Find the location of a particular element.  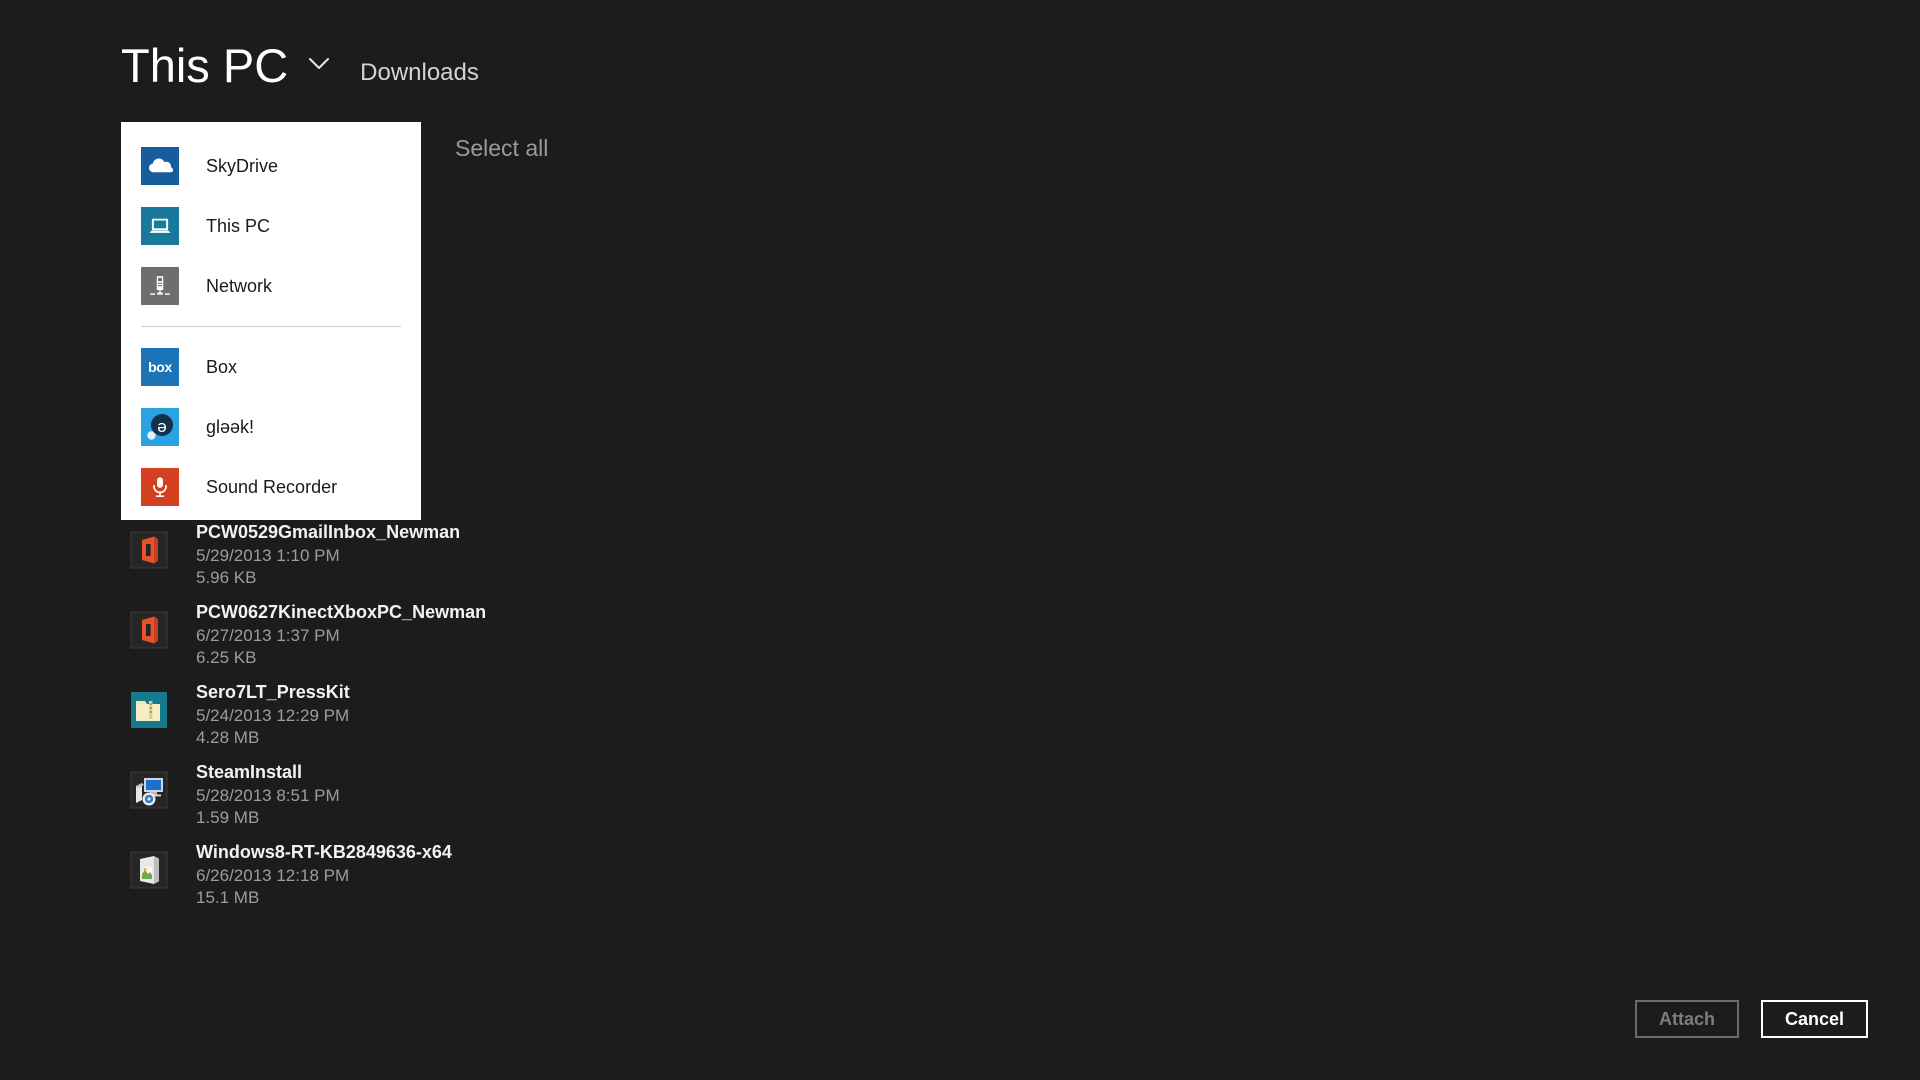

dropdown-item-label: Box is located at coordinates (222, 366).